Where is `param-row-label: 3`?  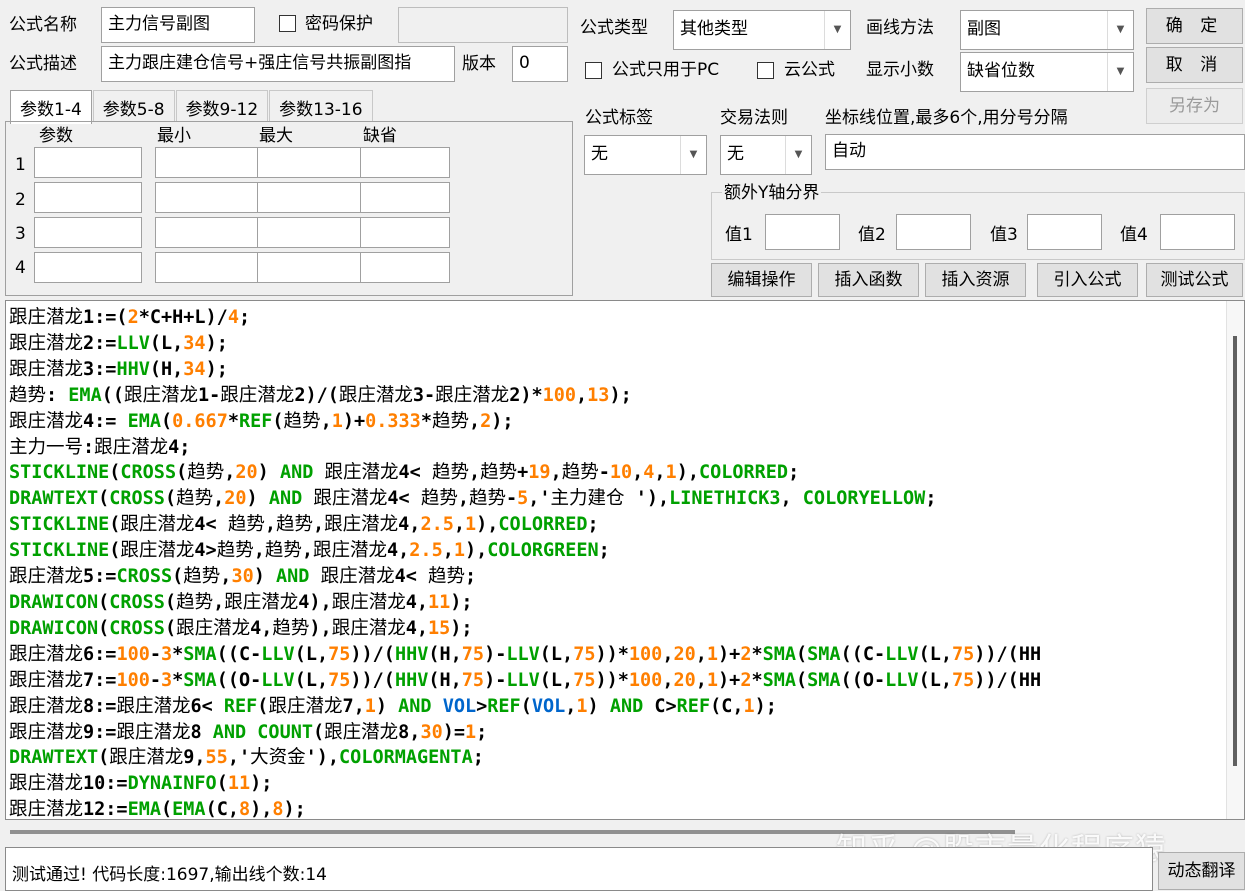 param-row-label: 3 is located at coordinates (20, 234).